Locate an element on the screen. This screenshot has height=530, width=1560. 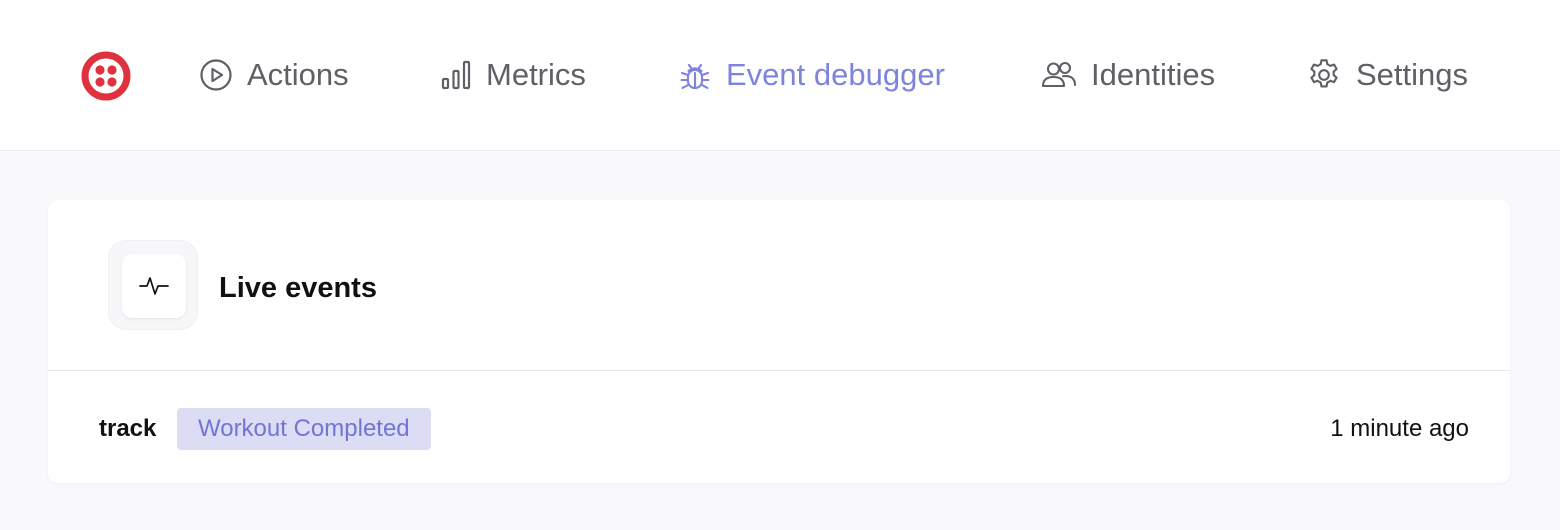
nav-item-metrics: Metrics is located at coordinates (513, 75).